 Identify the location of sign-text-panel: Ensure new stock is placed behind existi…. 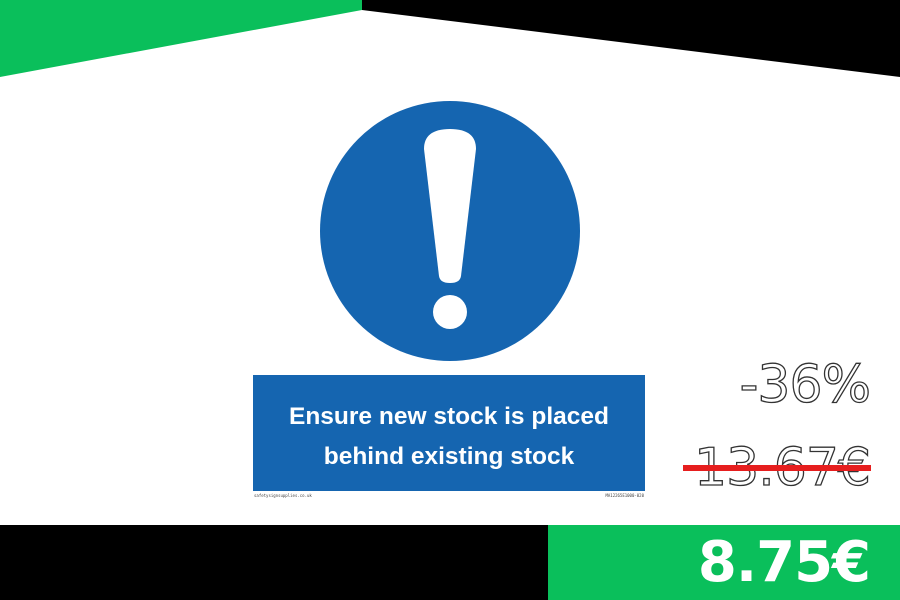
(449, 433).